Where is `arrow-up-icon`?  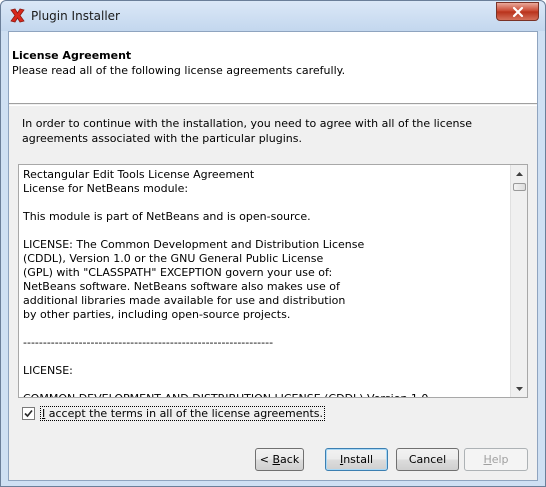
arrow-up-icon is located at coordinates (519, 173).